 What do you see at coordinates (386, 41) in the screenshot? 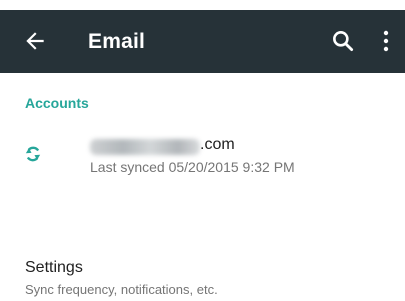
I see `more-vert-icon` at bounding box center [386, 41].